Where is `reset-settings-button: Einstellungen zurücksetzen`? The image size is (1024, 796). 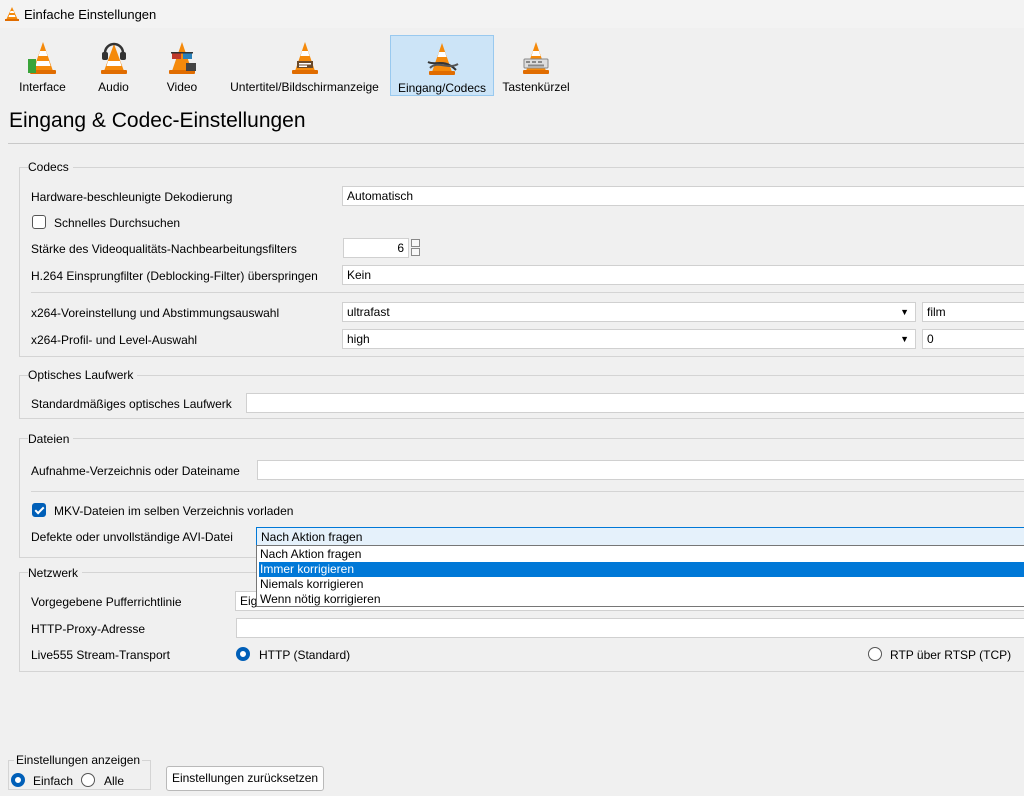
reset-settings-button: Einstellungen zurücksetzen is located at coordinates (245, 778).